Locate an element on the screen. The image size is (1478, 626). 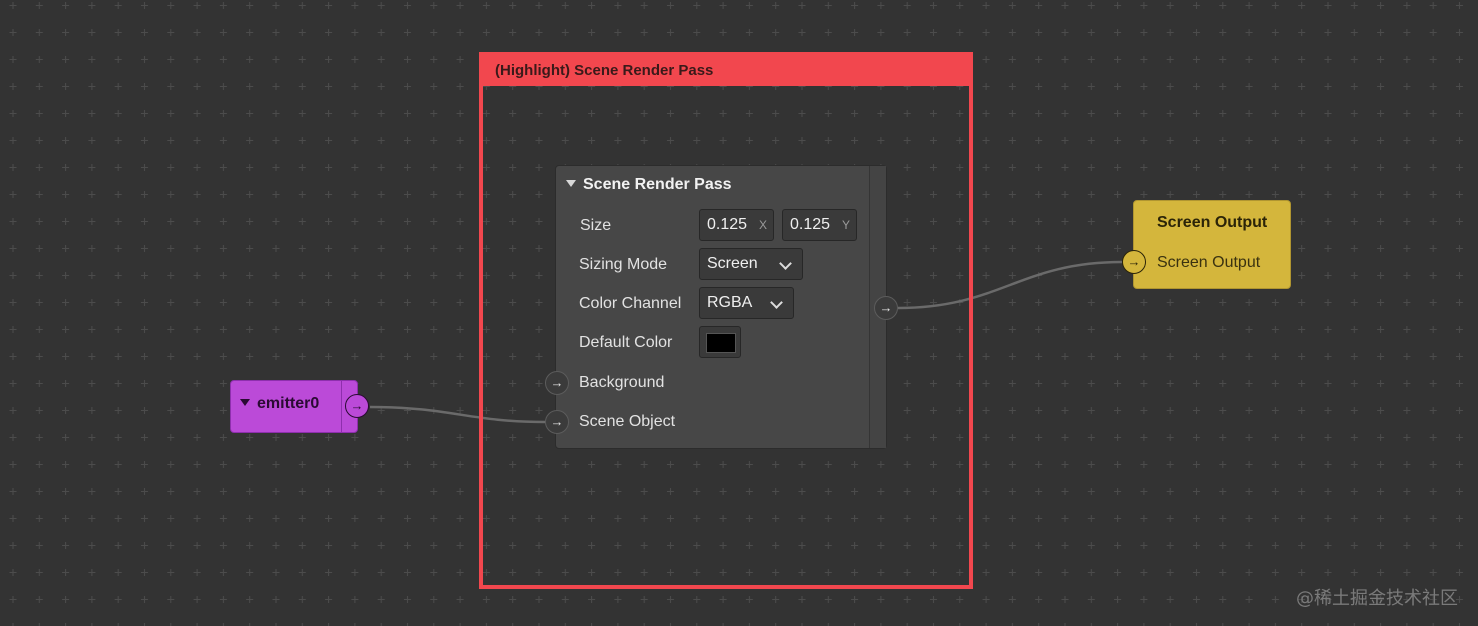
sizing-mode-select: Screen is located at coordinates (751, 264).